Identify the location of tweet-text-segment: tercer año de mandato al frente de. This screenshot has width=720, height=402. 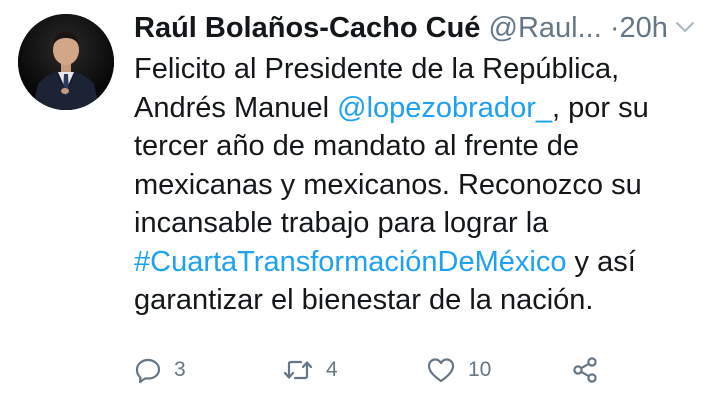
(356, 146).